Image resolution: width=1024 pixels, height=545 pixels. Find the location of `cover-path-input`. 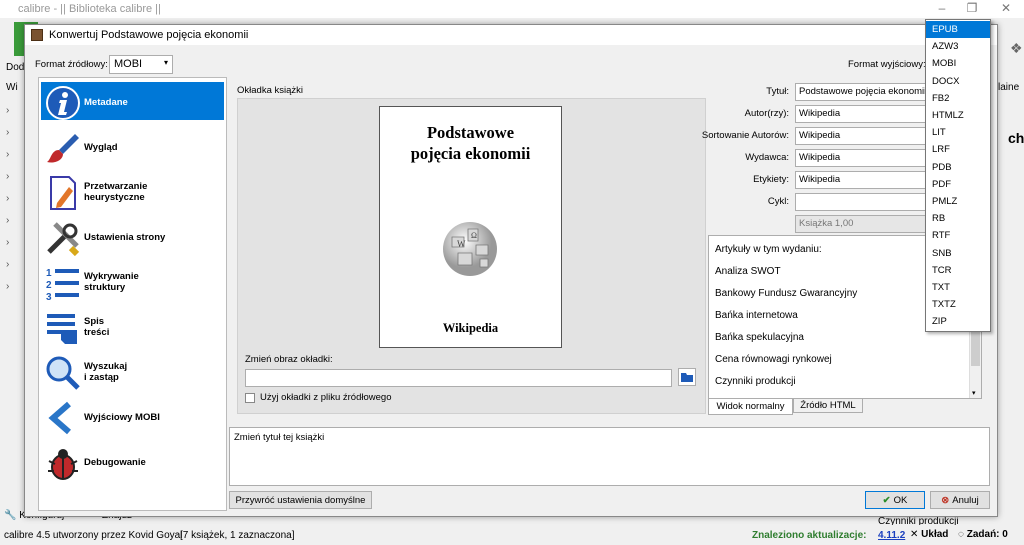

cover-path-input is located at coordinates (458, 378).